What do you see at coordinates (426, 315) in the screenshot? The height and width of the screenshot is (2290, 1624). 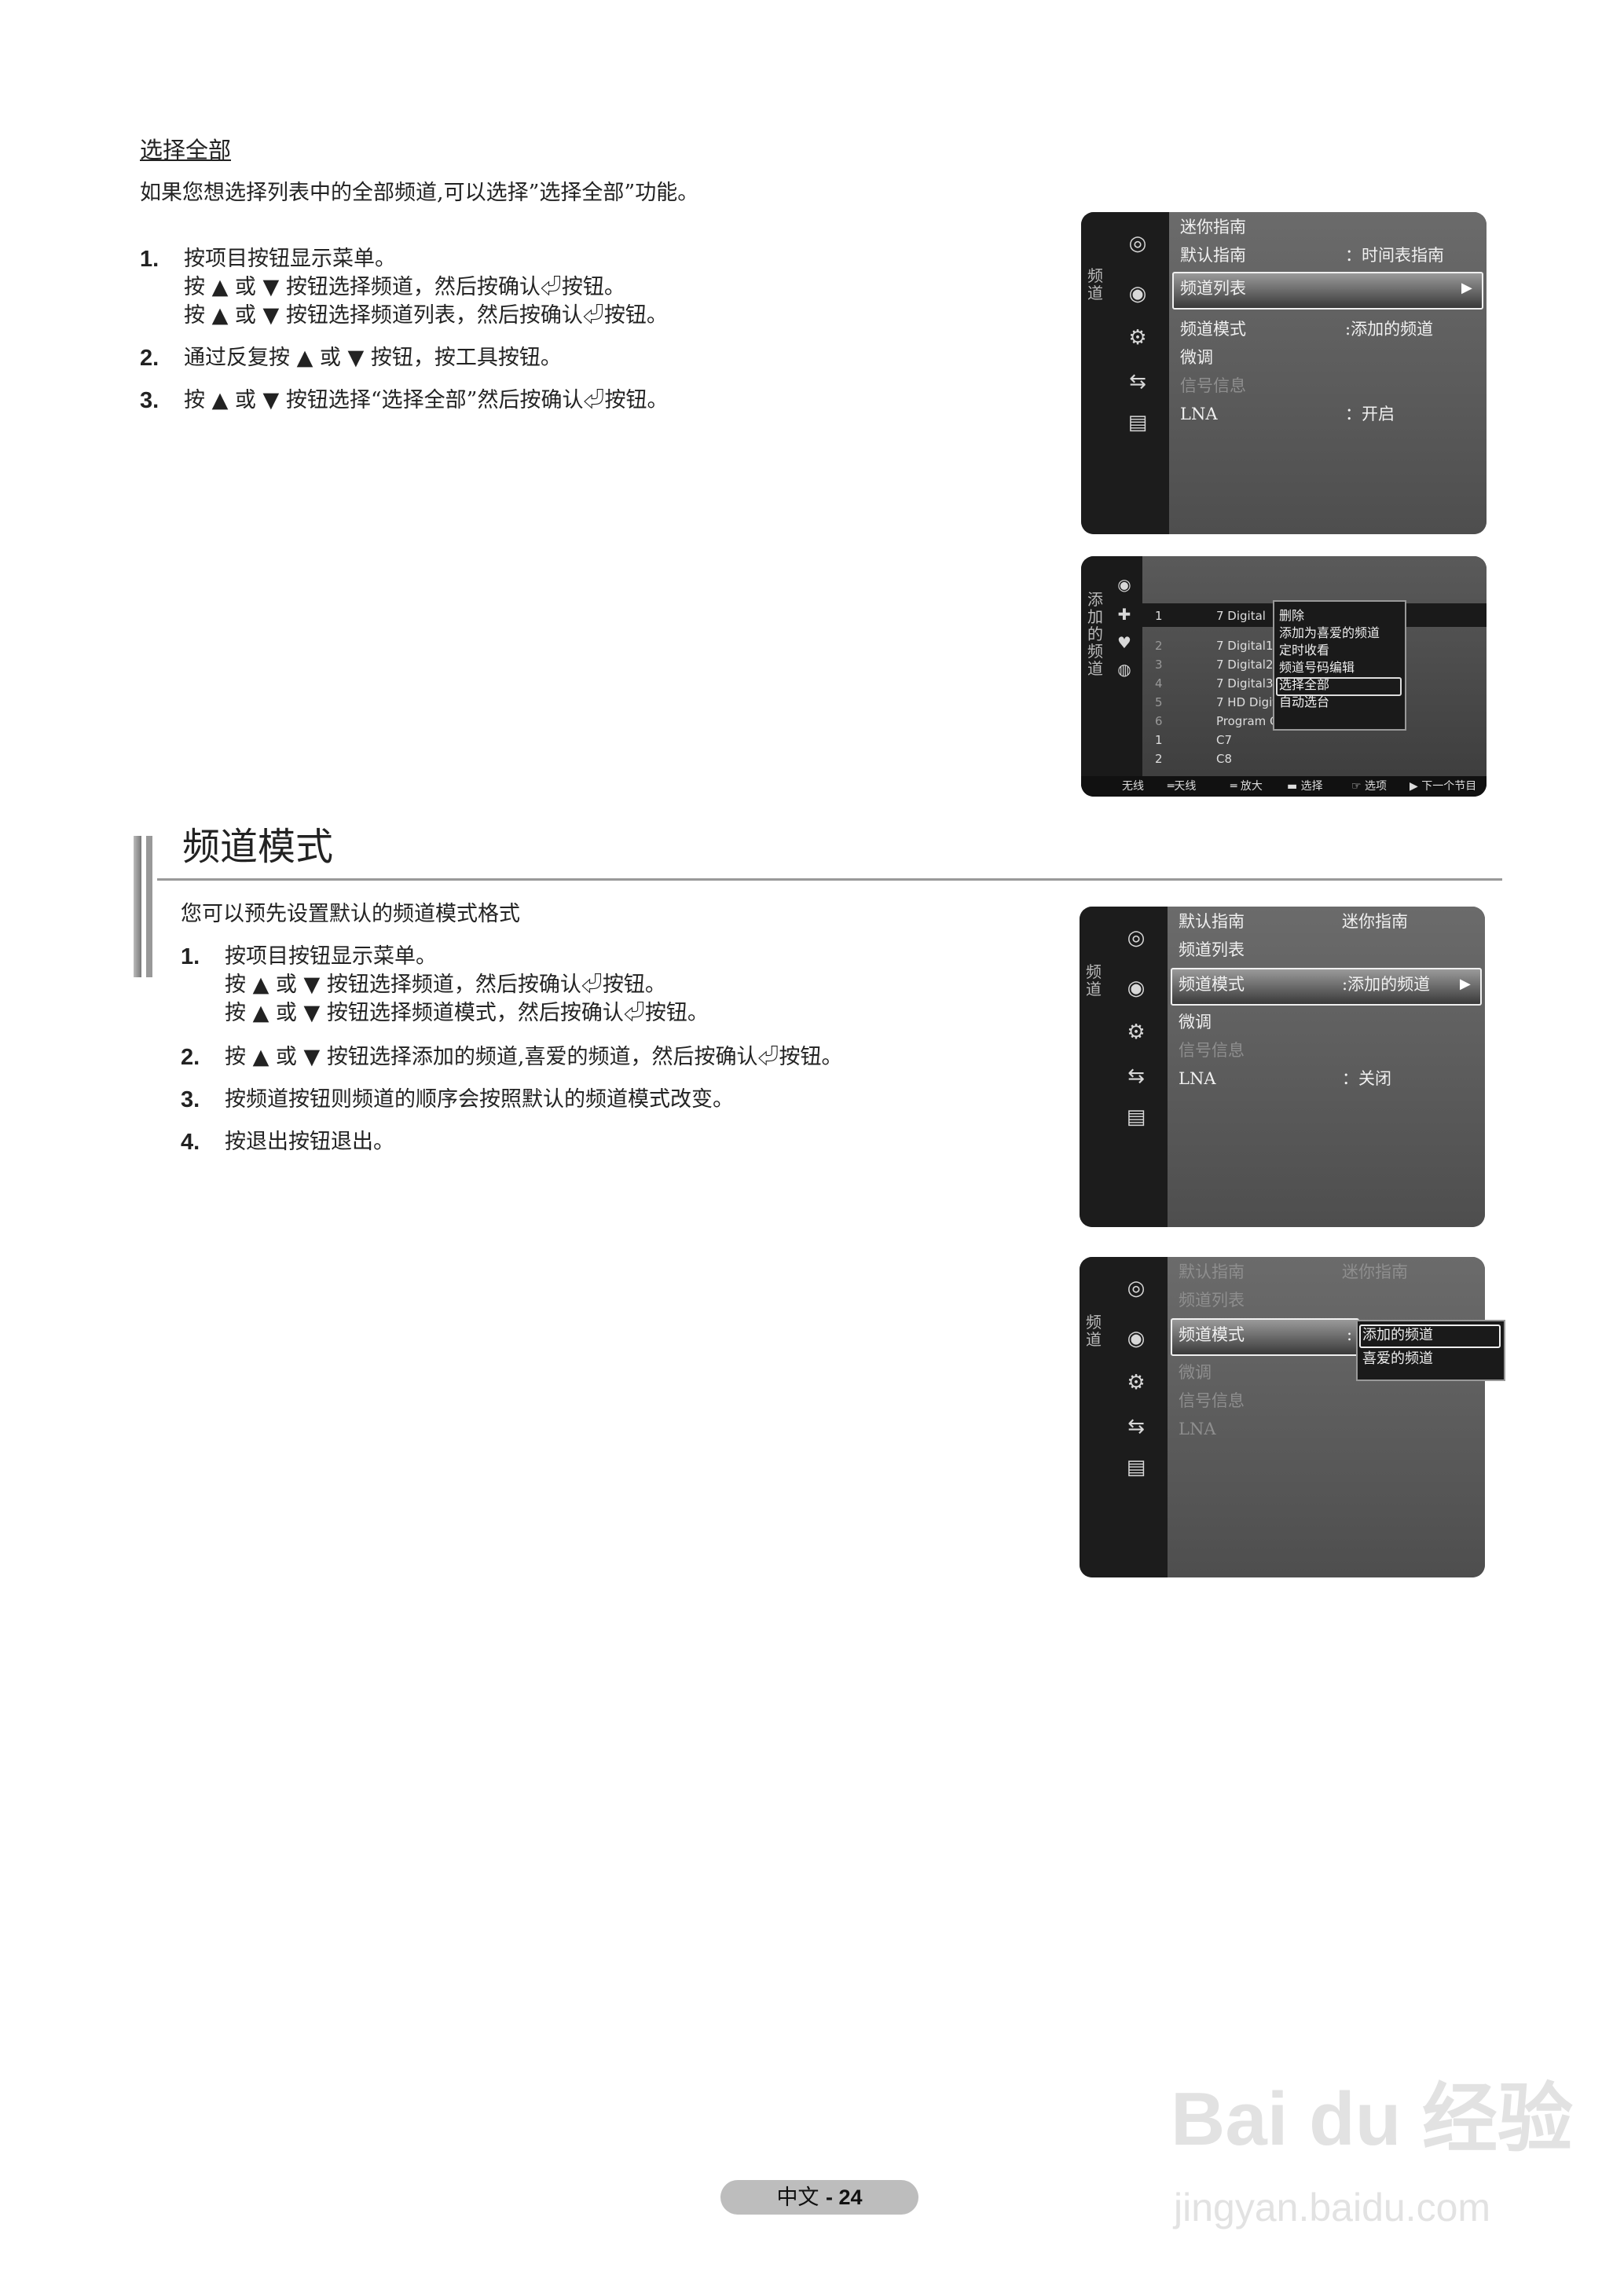 I see `step-text: 按 ▲ 或 ▼ 按钮选择频道列表，然后按确认⏎按钮。` at bounding box center [426, 315].